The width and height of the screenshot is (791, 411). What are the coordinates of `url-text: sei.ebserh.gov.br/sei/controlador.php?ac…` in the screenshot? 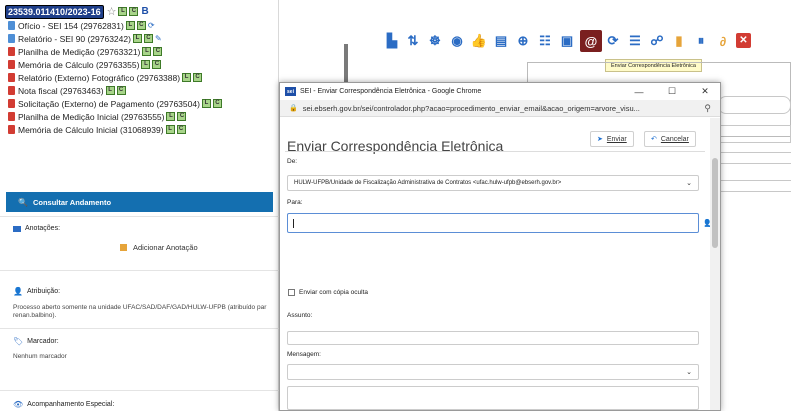 It's located at (471, 108).